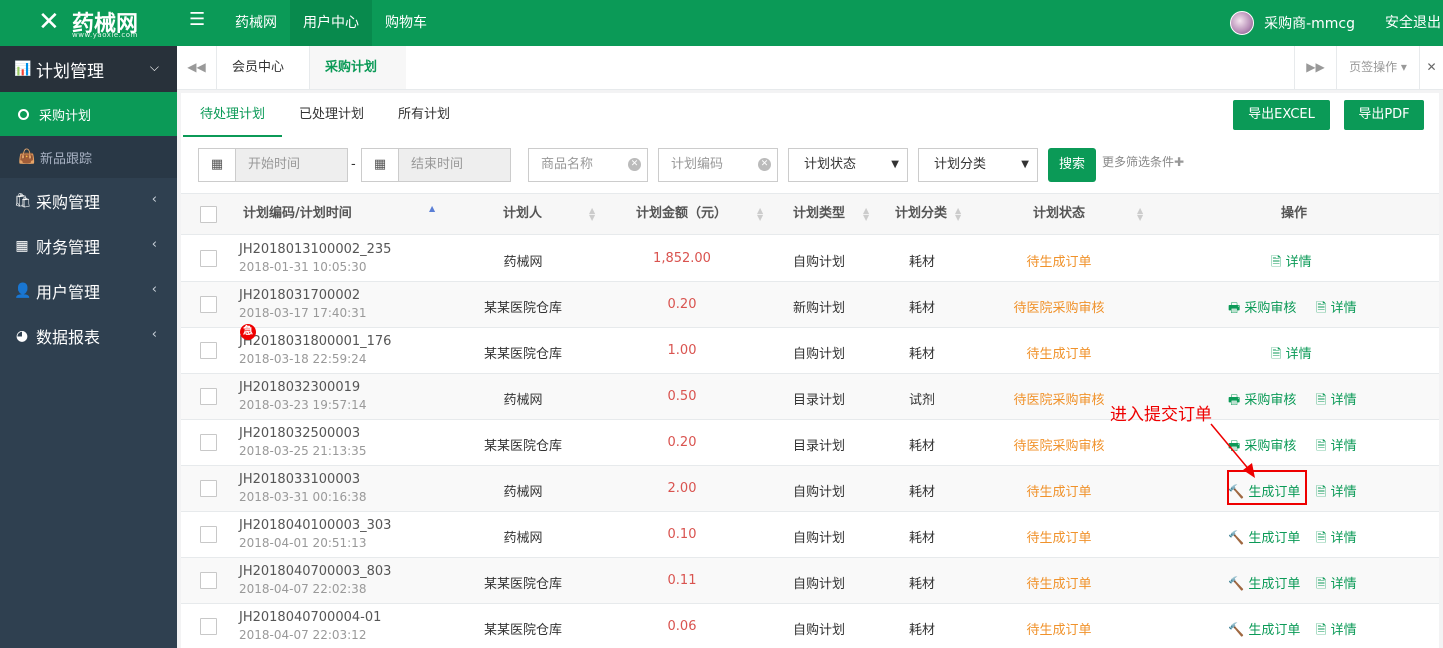 This screenshot has width=1443, height=648. I want to click on export-pdf-button: 导出PDF, so click(1384, 115).